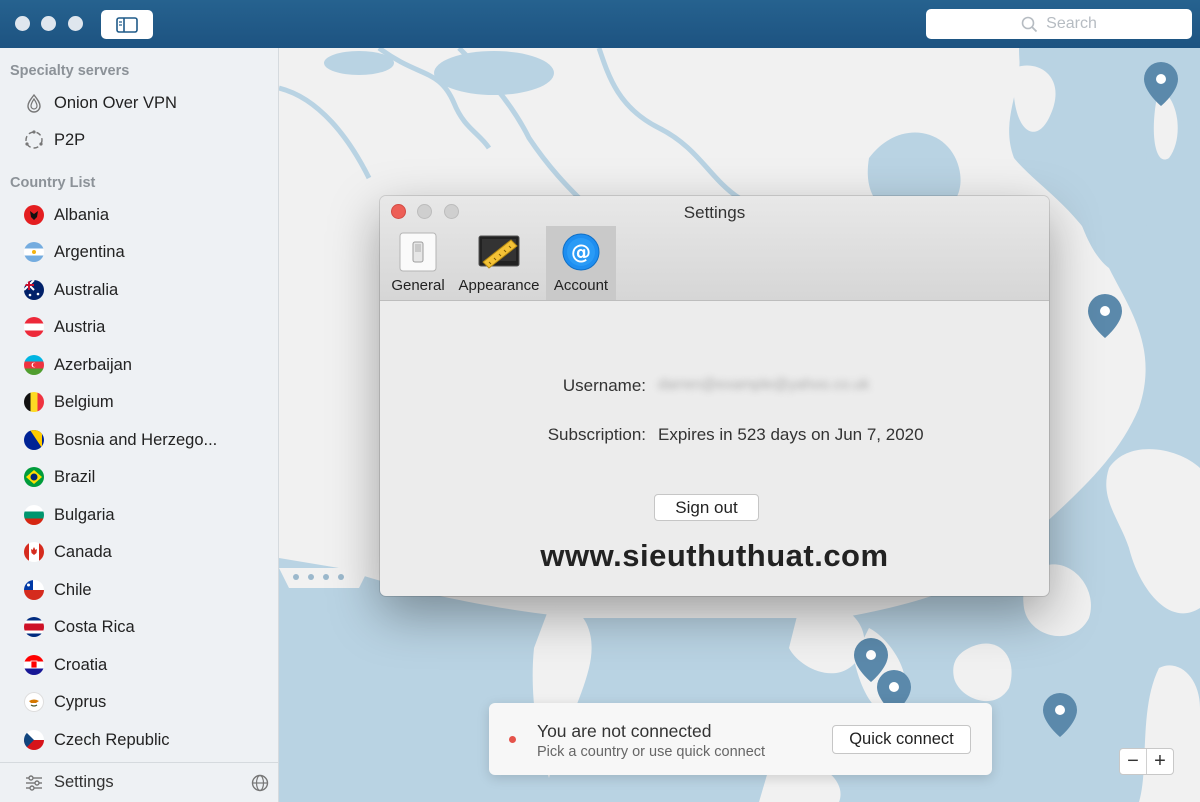 This screenshot has width=1200, height=802. I want to click on sidebar-item-label: P2P, so click(70, 139).